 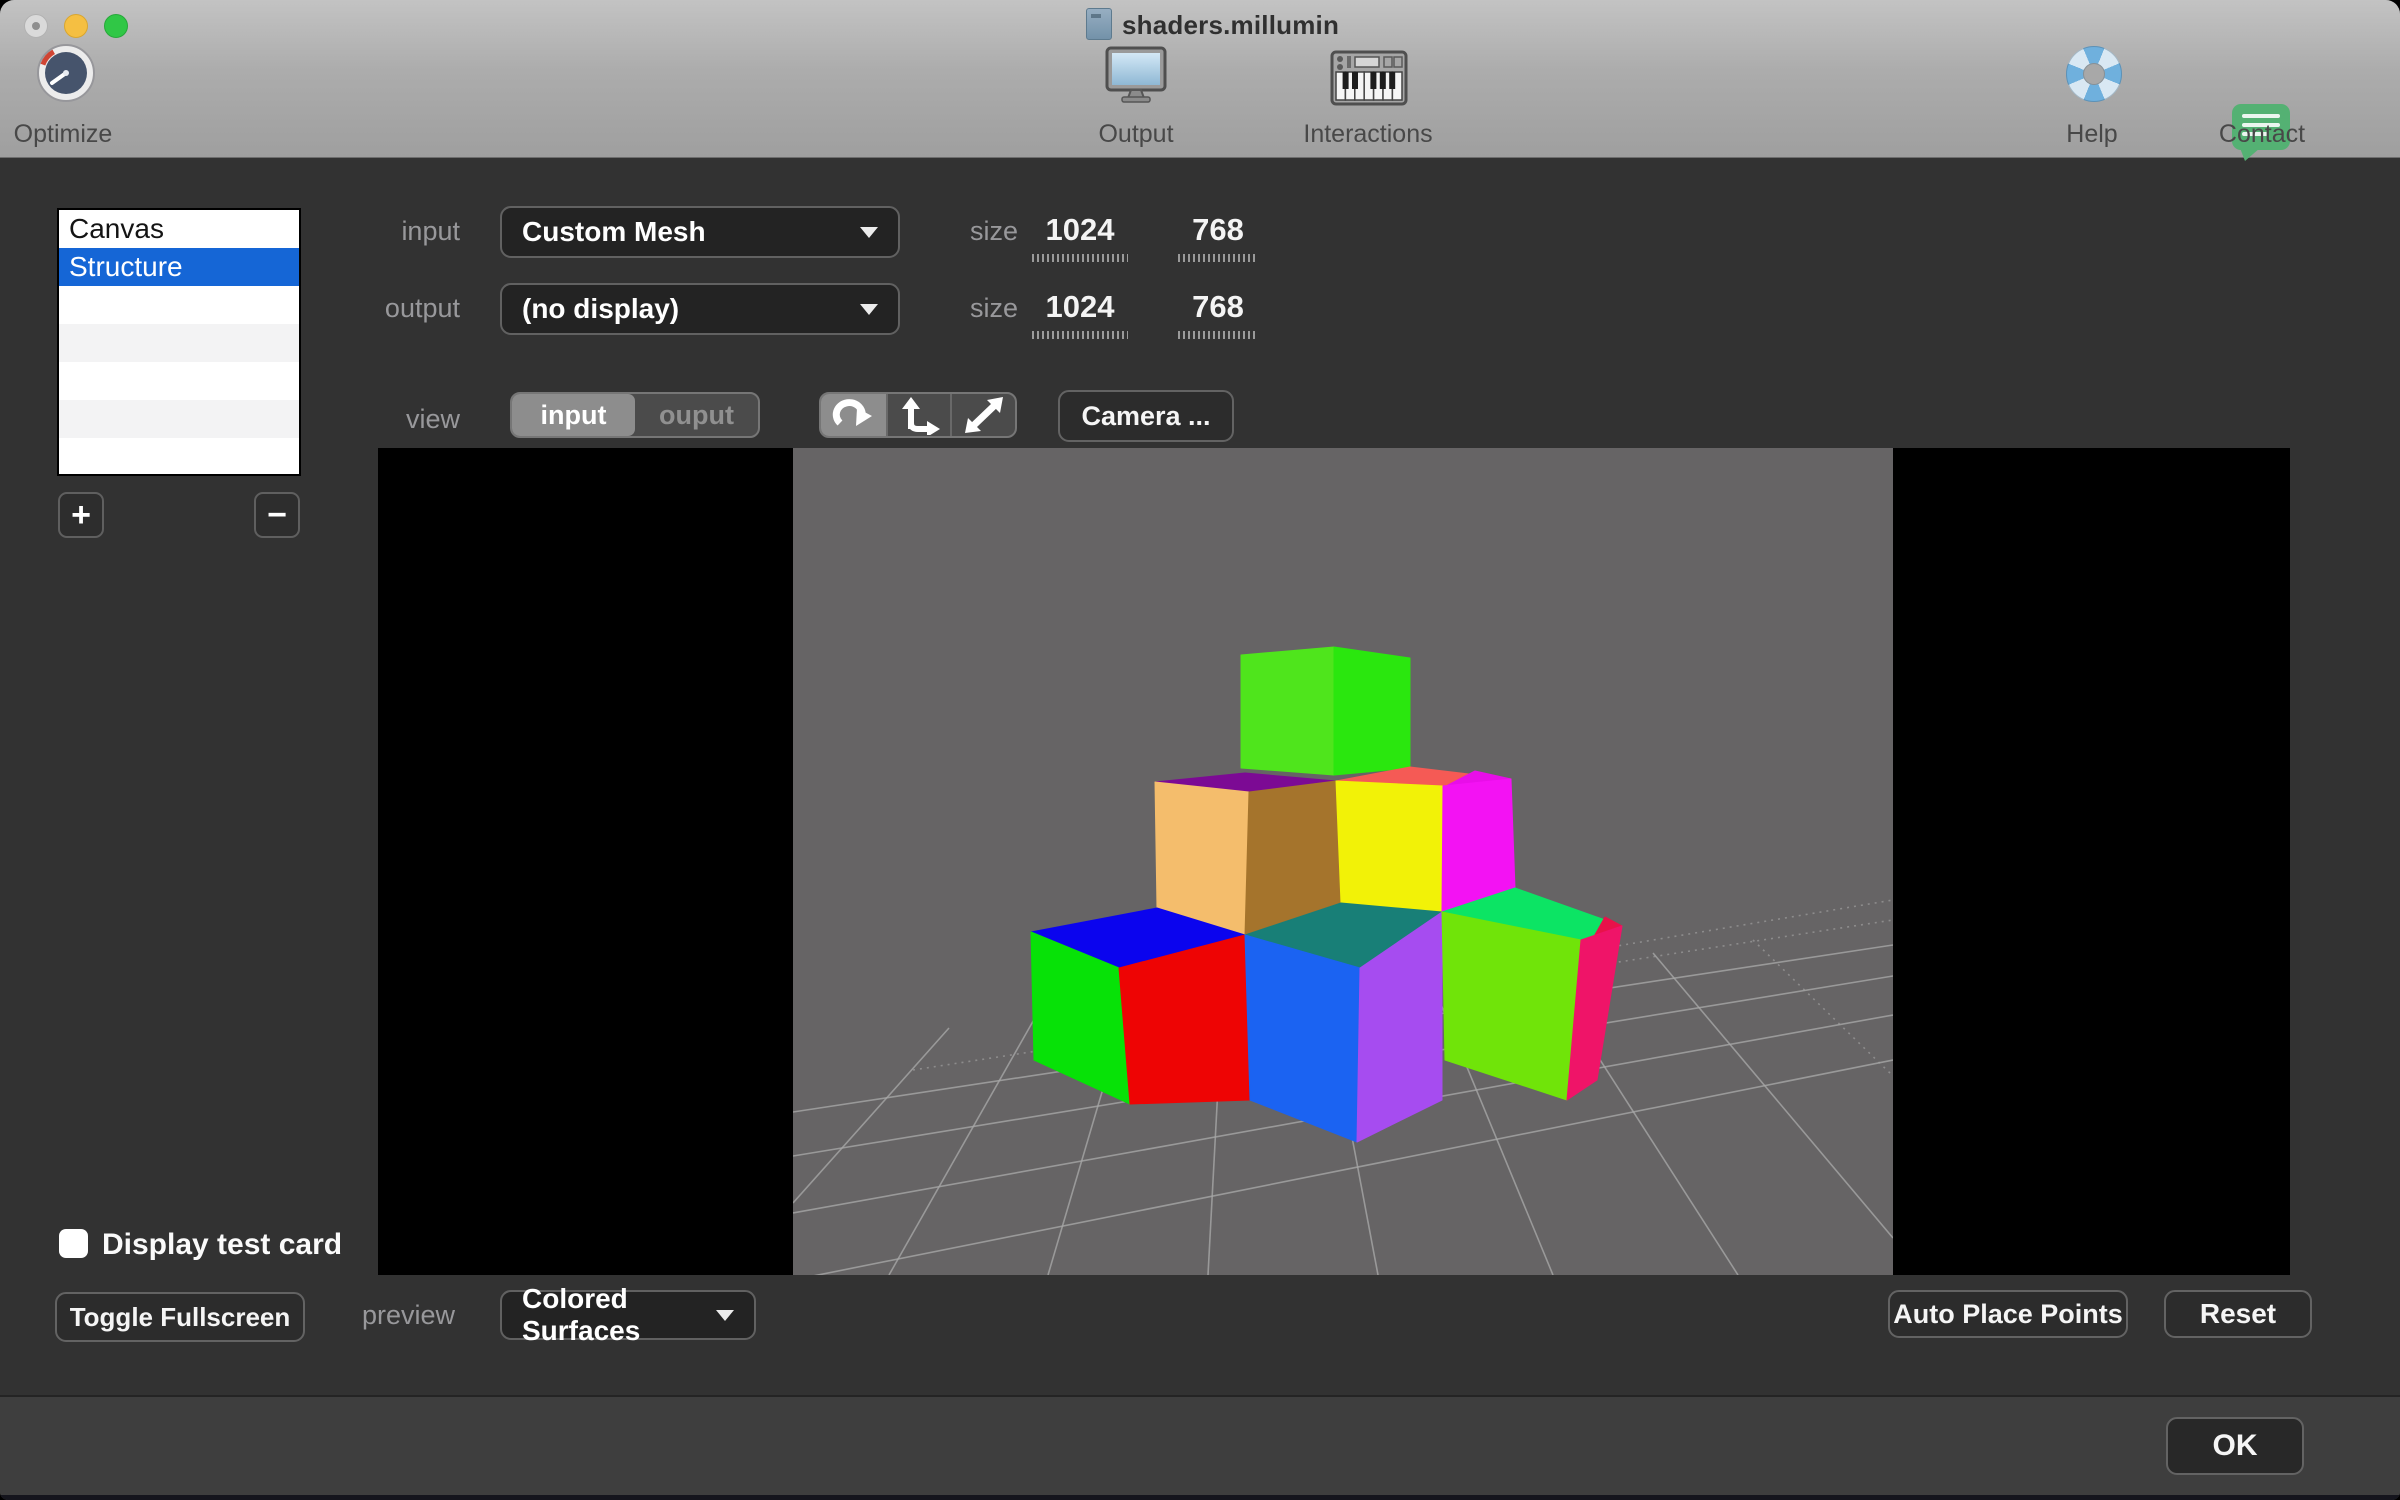 I want to click on input-dropdown-value: Custom Mesh, so click(x=614, y=231).